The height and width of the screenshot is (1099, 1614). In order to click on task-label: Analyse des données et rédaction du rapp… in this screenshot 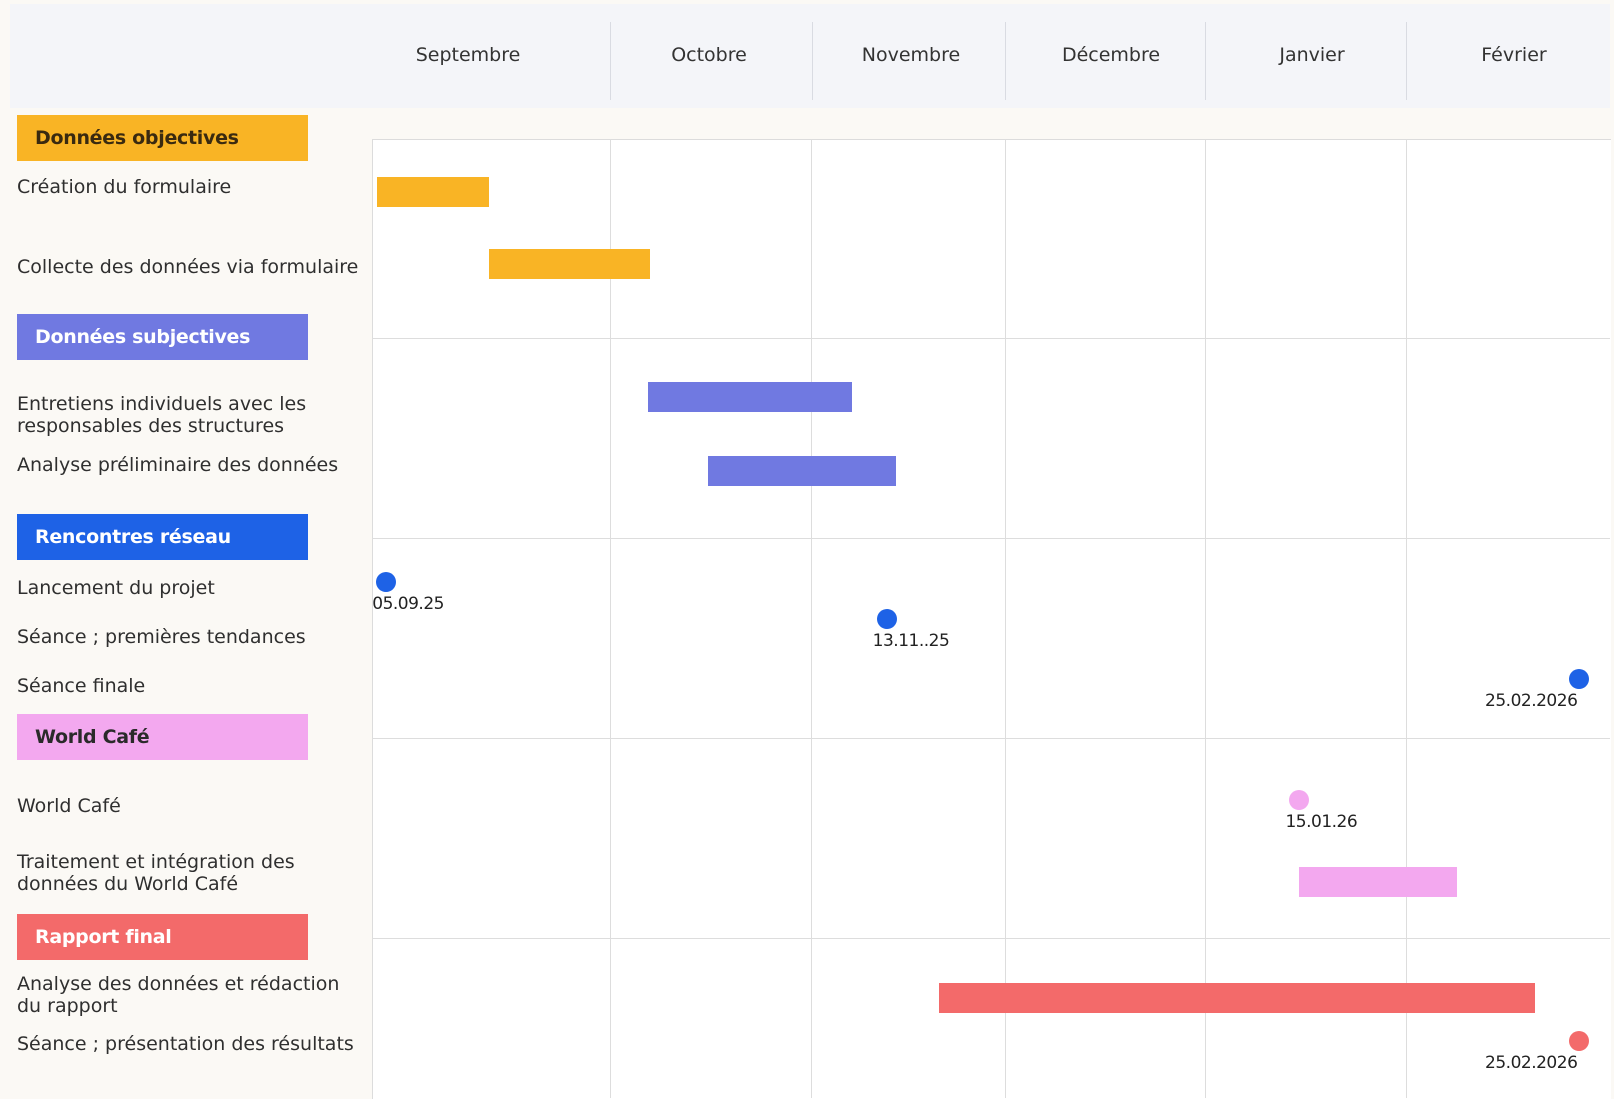, I will do `click(178, 995)`.